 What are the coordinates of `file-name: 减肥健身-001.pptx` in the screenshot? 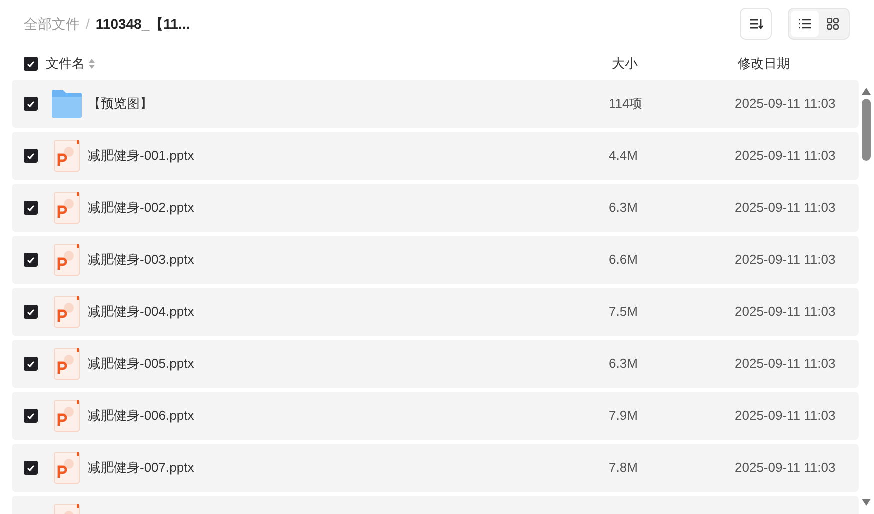 It's located at (142, 156).